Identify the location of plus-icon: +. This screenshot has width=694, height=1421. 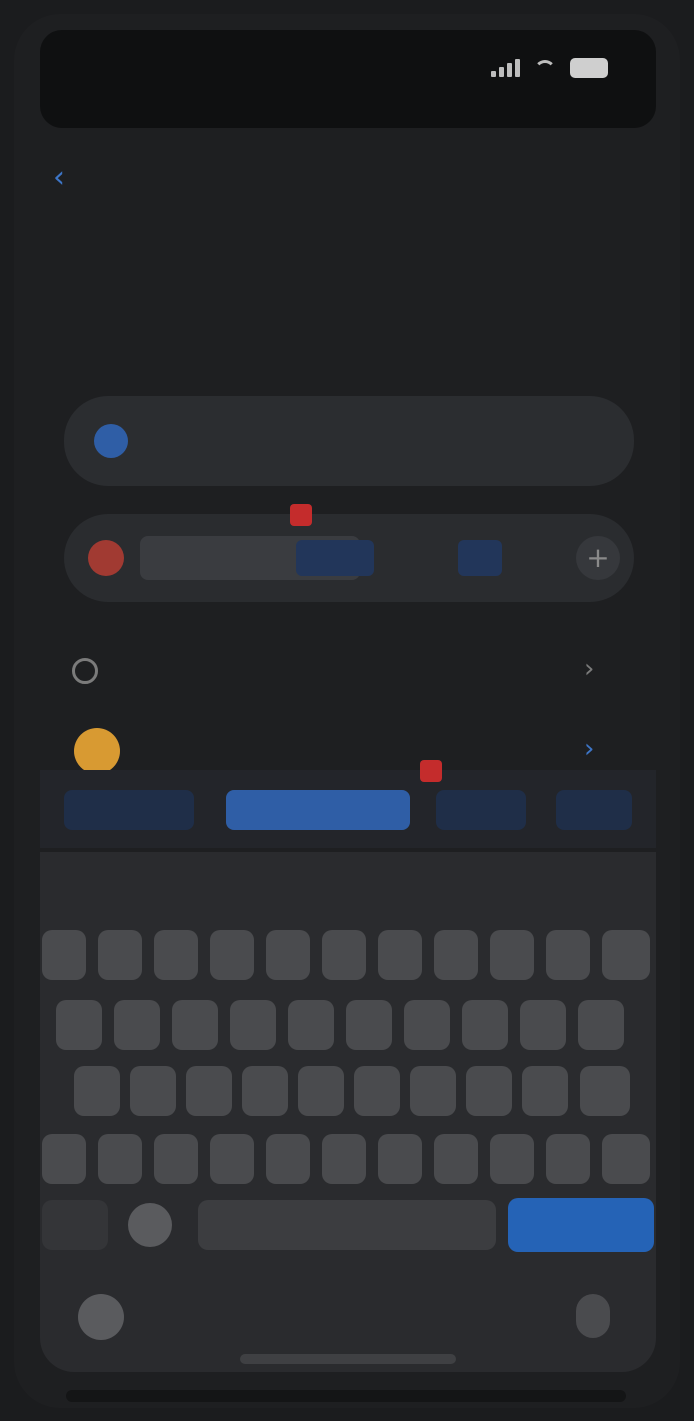
(598, 558).